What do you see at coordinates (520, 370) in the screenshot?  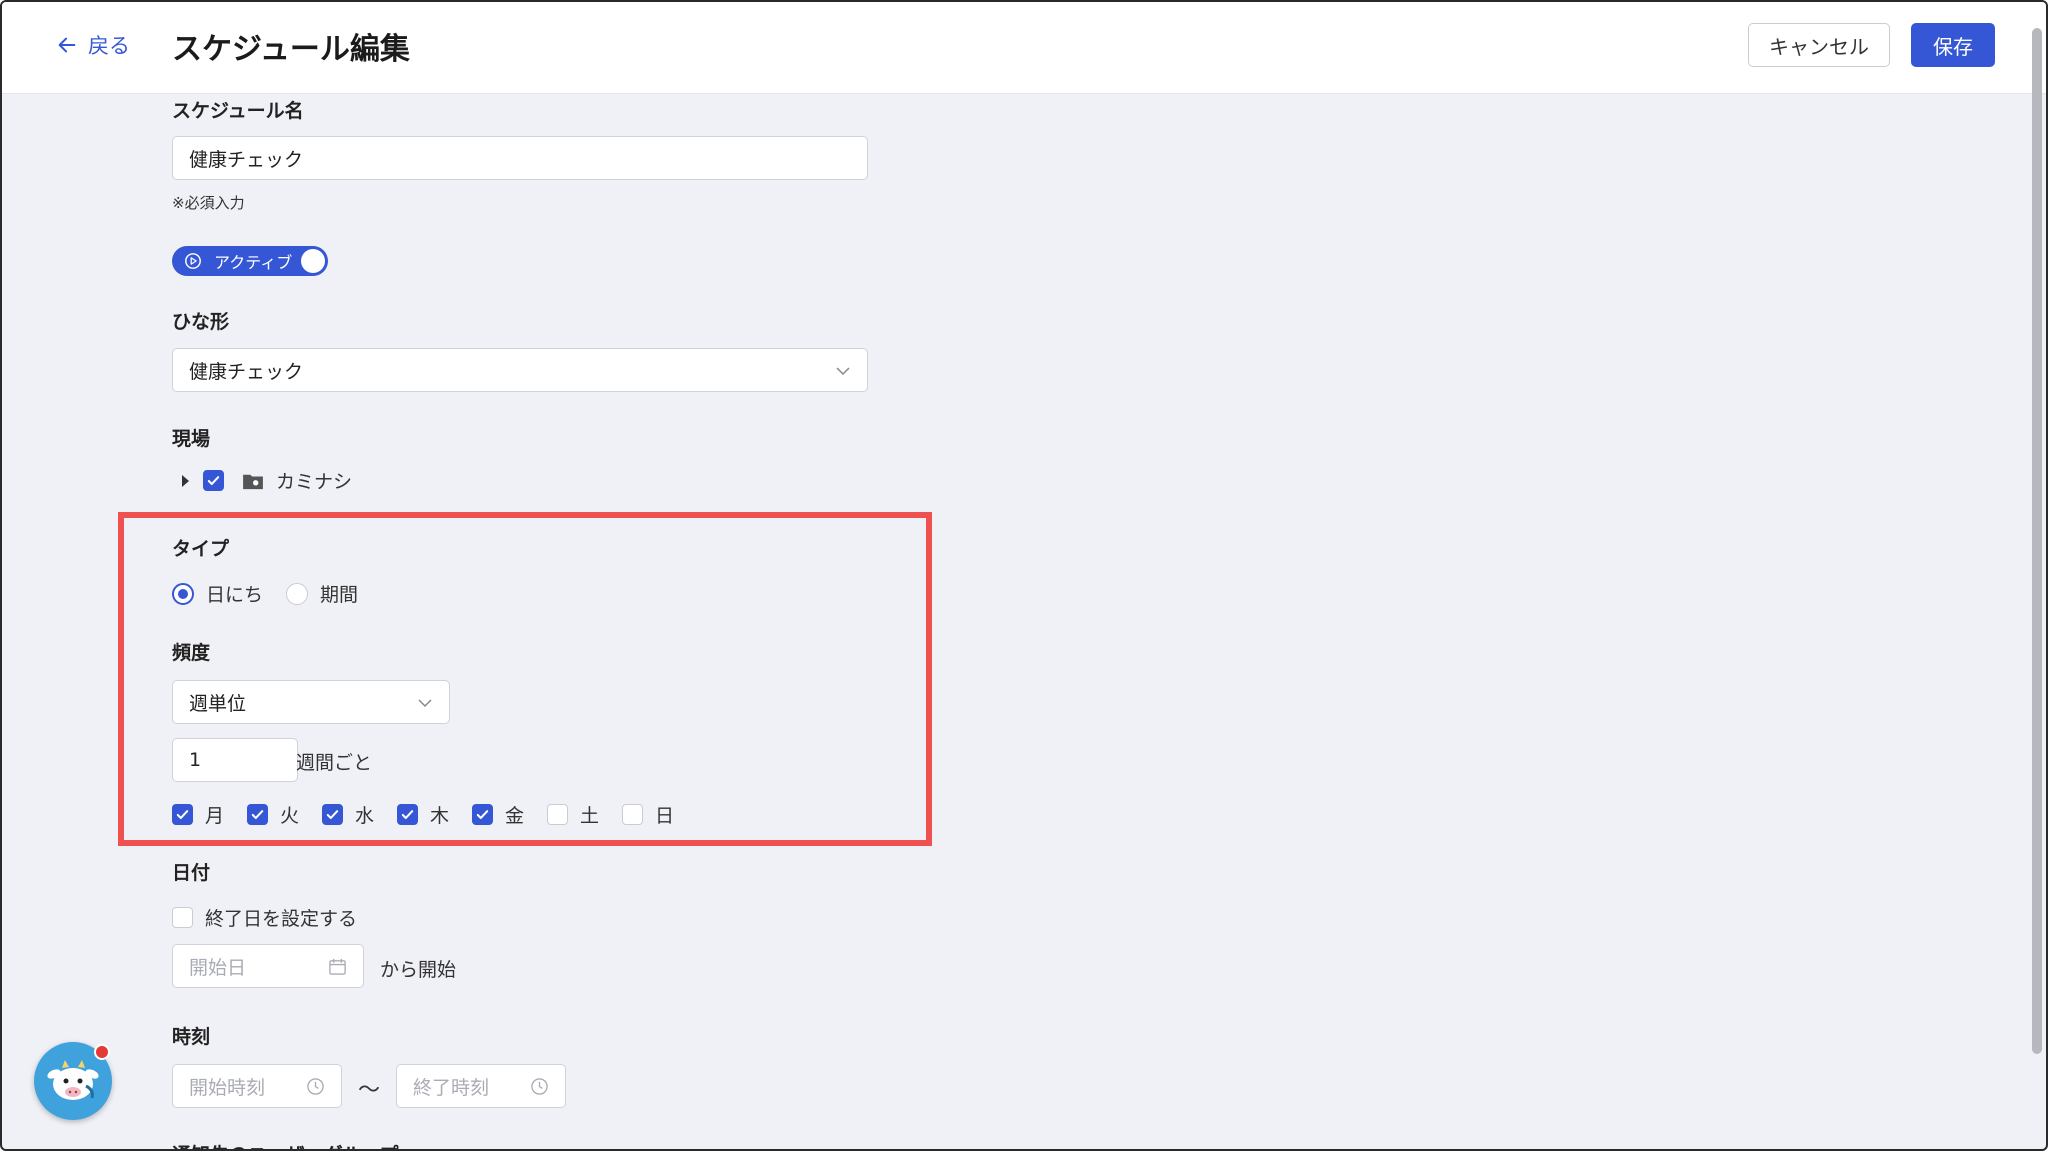 I see `template-select: 健康チェック` at bounding box center [520, 370].